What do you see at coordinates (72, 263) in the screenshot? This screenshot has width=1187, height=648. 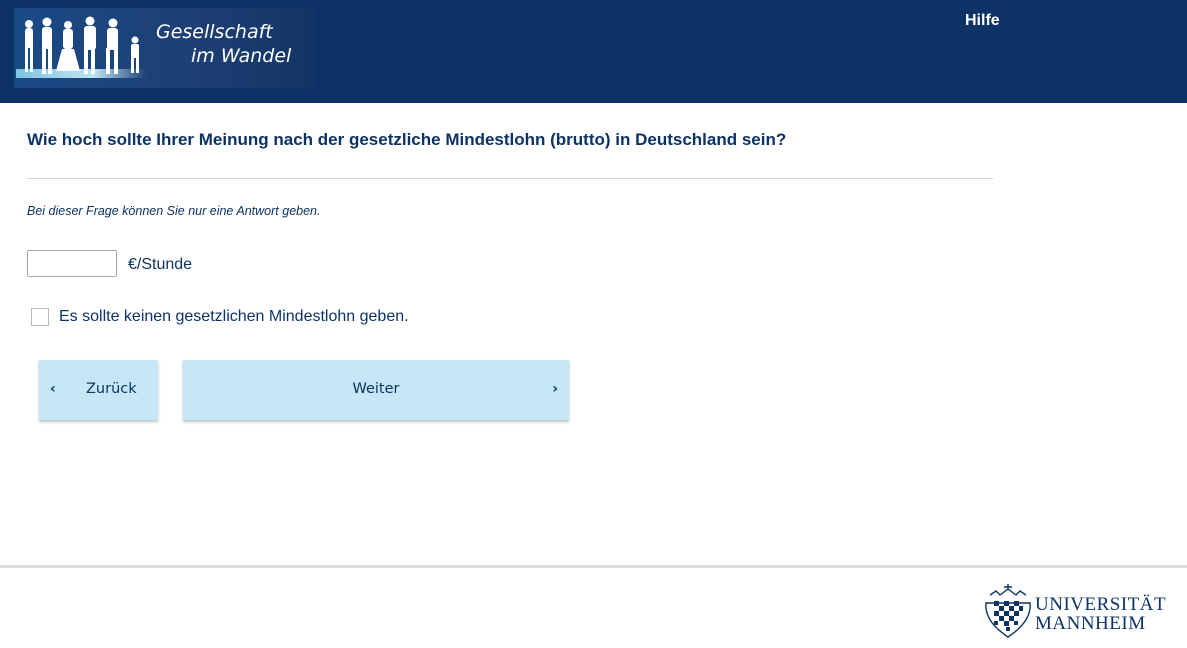 I see `wage-amount-input` at bounding box center [72, 263].